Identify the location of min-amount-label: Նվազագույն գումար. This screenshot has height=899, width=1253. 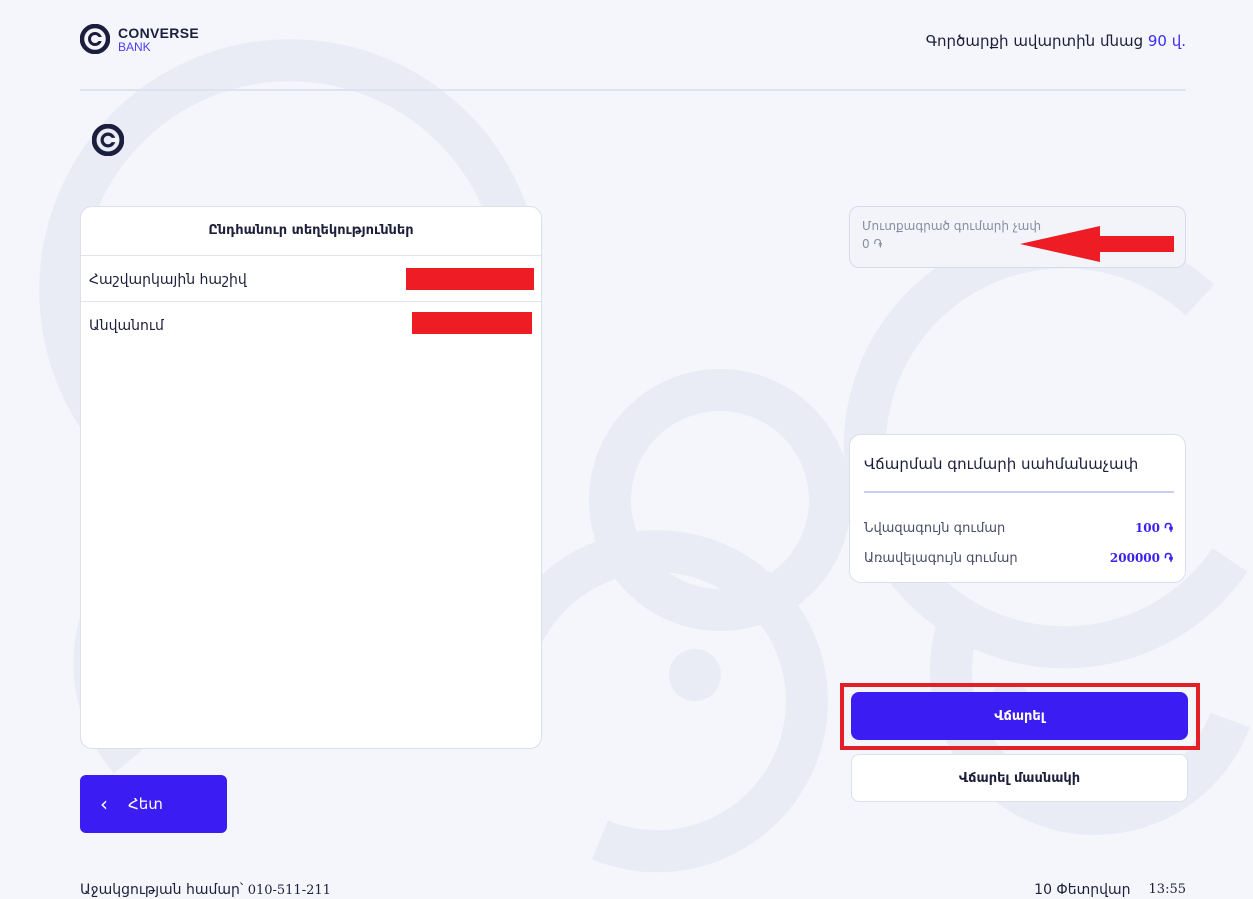
(935, 528).